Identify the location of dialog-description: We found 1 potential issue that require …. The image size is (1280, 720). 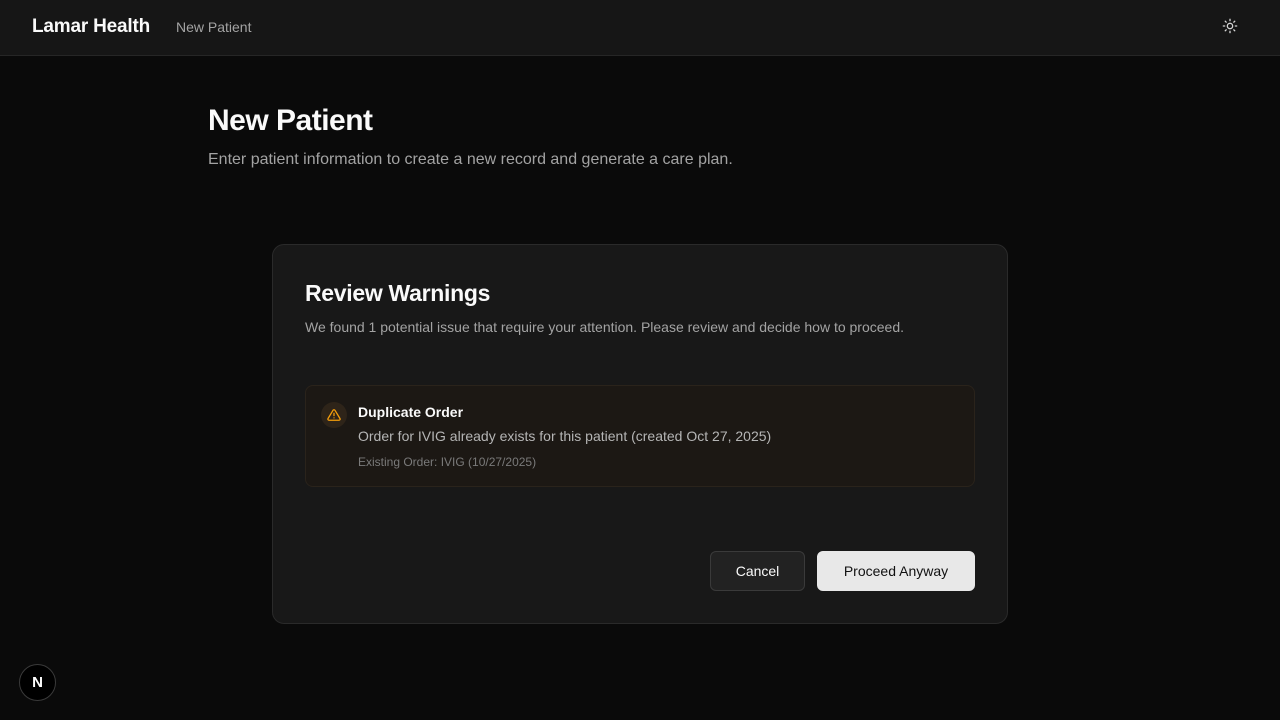
(605, 327).